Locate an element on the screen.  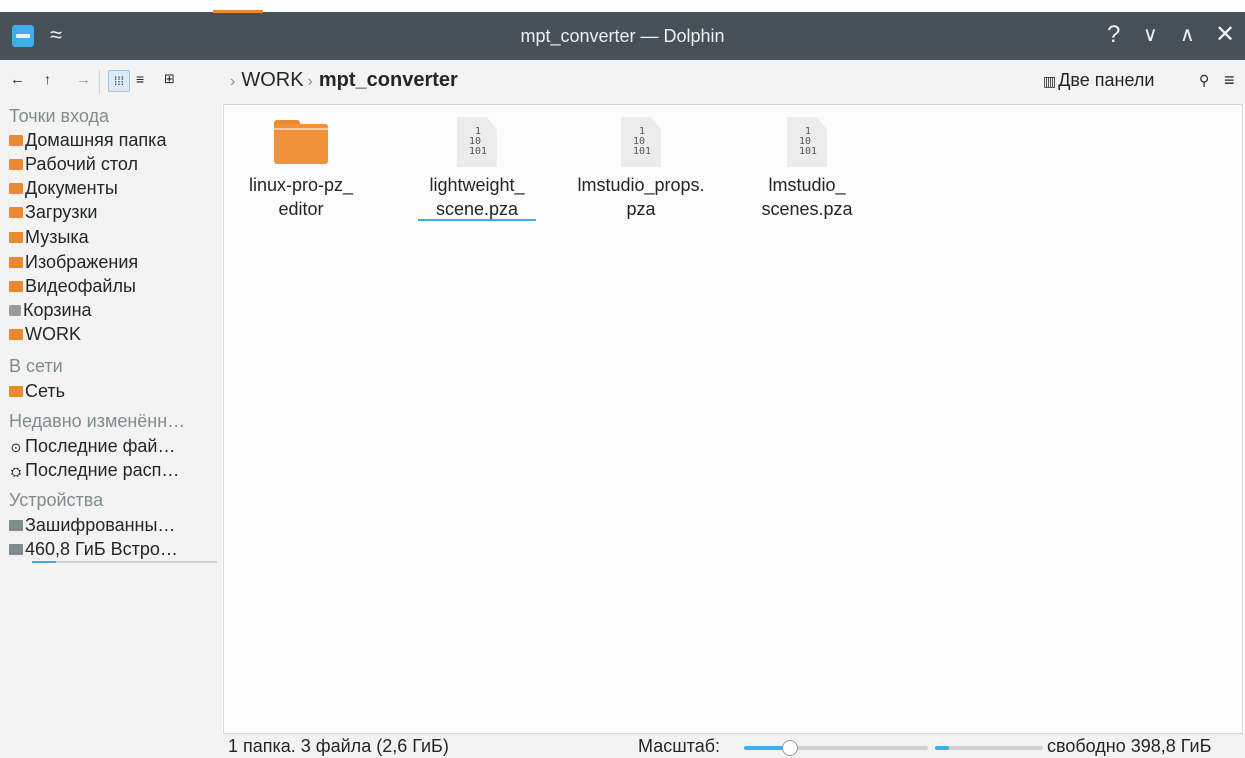
drive-usage-fill is located at coordinates (44, 562).